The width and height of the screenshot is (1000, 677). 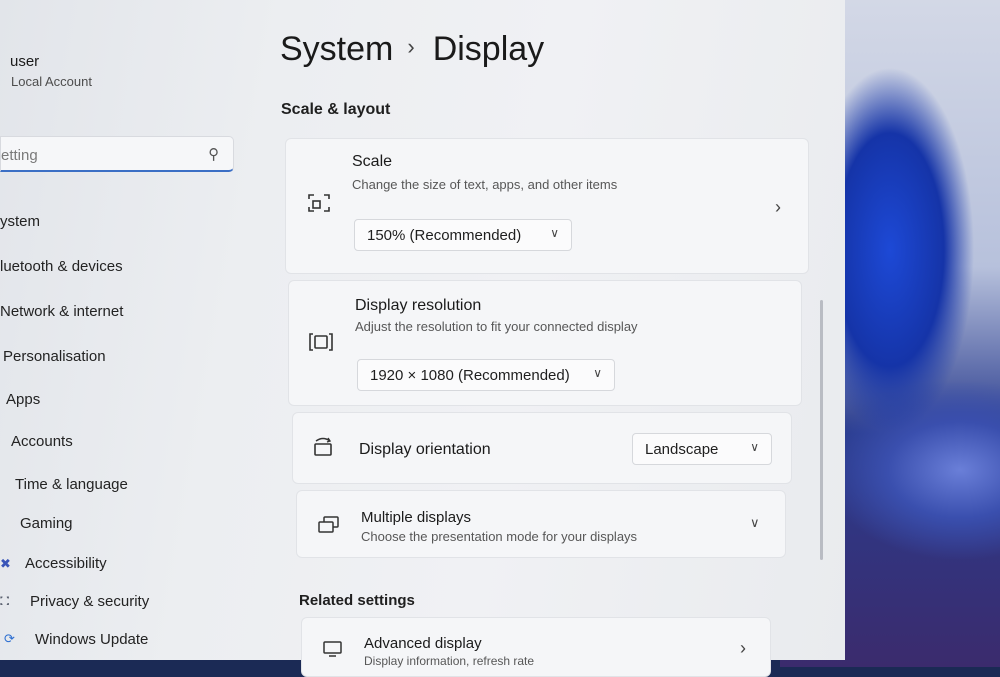 What do you see at coordinates (470, 375) in the screenshot?
I see `resolution-dropdown-value: 1920 × 1080 (Recommended)` at bounding box center [470, 375].